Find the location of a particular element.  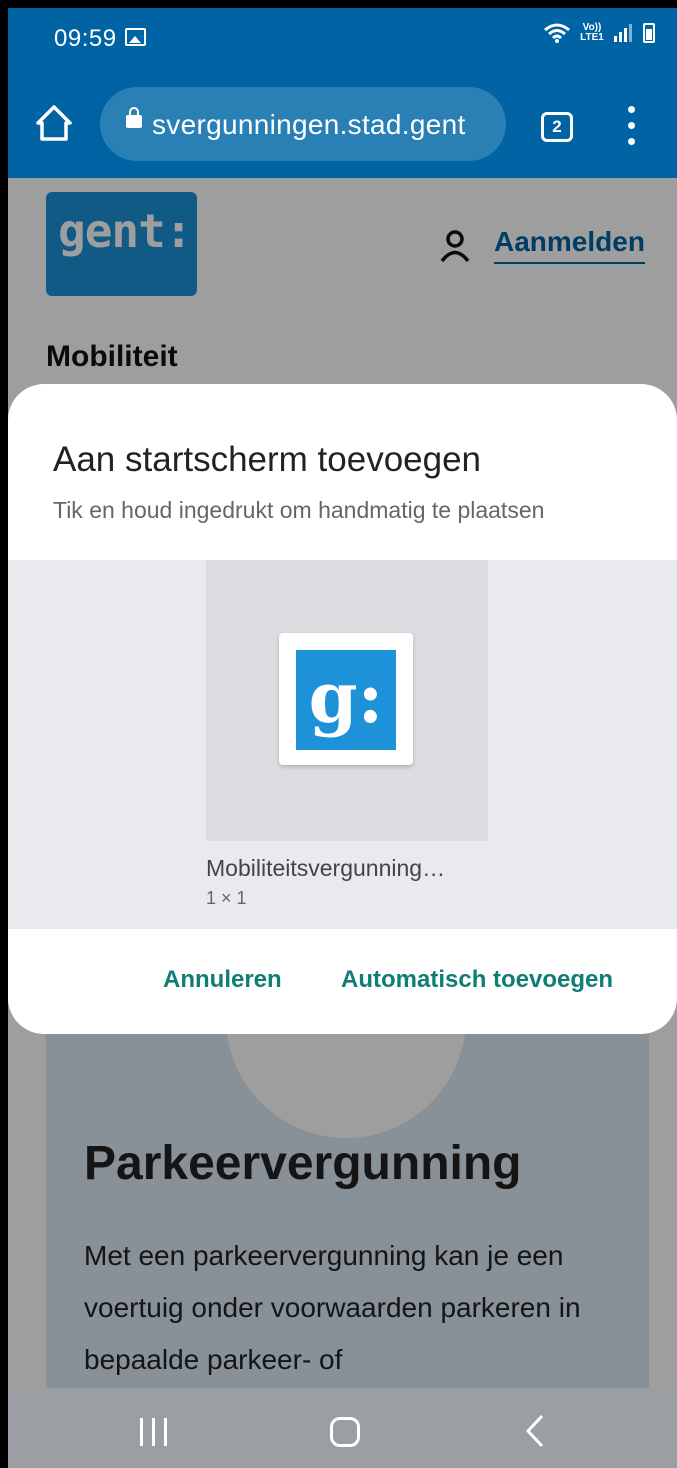

address-bar: svergunningen.stad.gent is located at coordinates (303, 124).